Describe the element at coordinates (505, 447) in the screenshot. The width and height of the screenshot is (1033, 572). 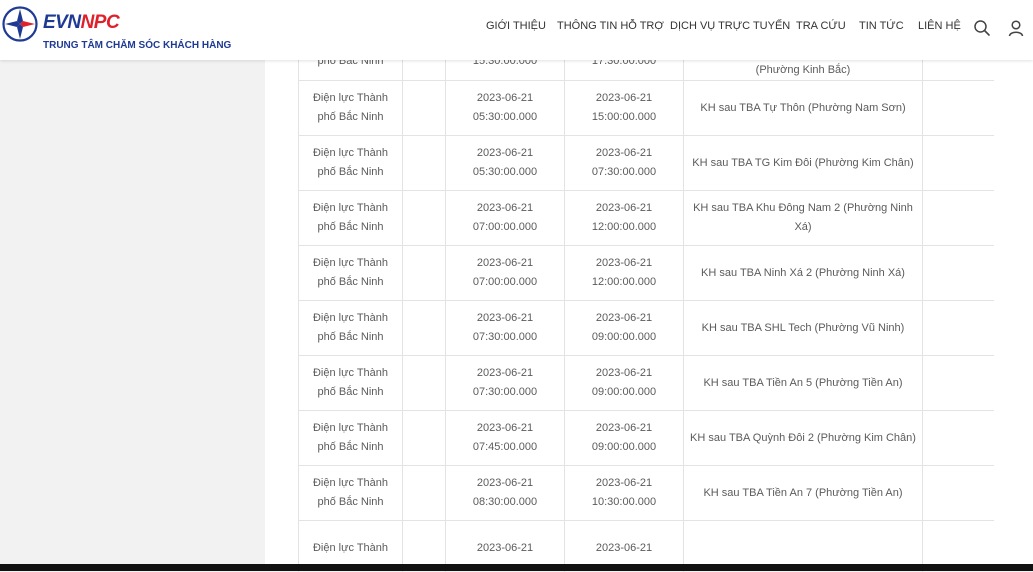
I see `cell-text: 07:45:00.000` at that location.